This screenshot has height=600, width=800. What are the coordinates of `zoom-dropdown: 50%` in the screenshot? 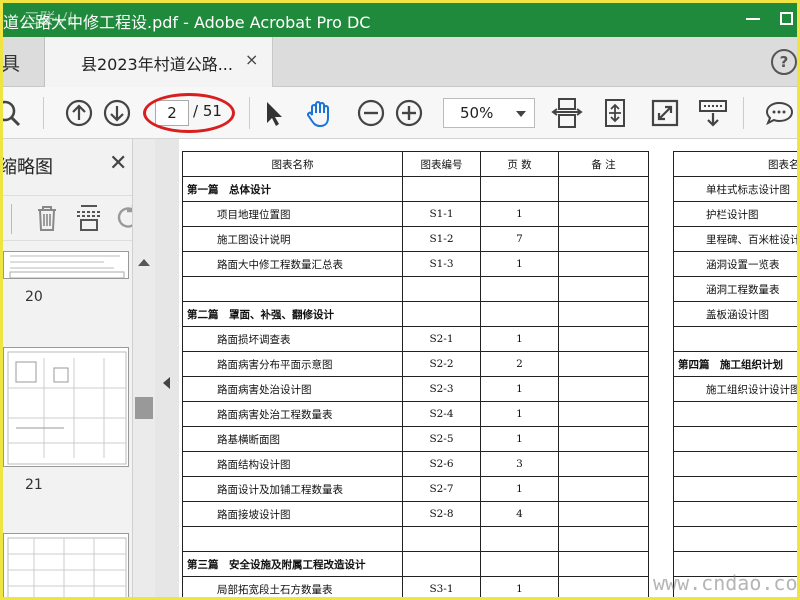 It's located at (489, 113).